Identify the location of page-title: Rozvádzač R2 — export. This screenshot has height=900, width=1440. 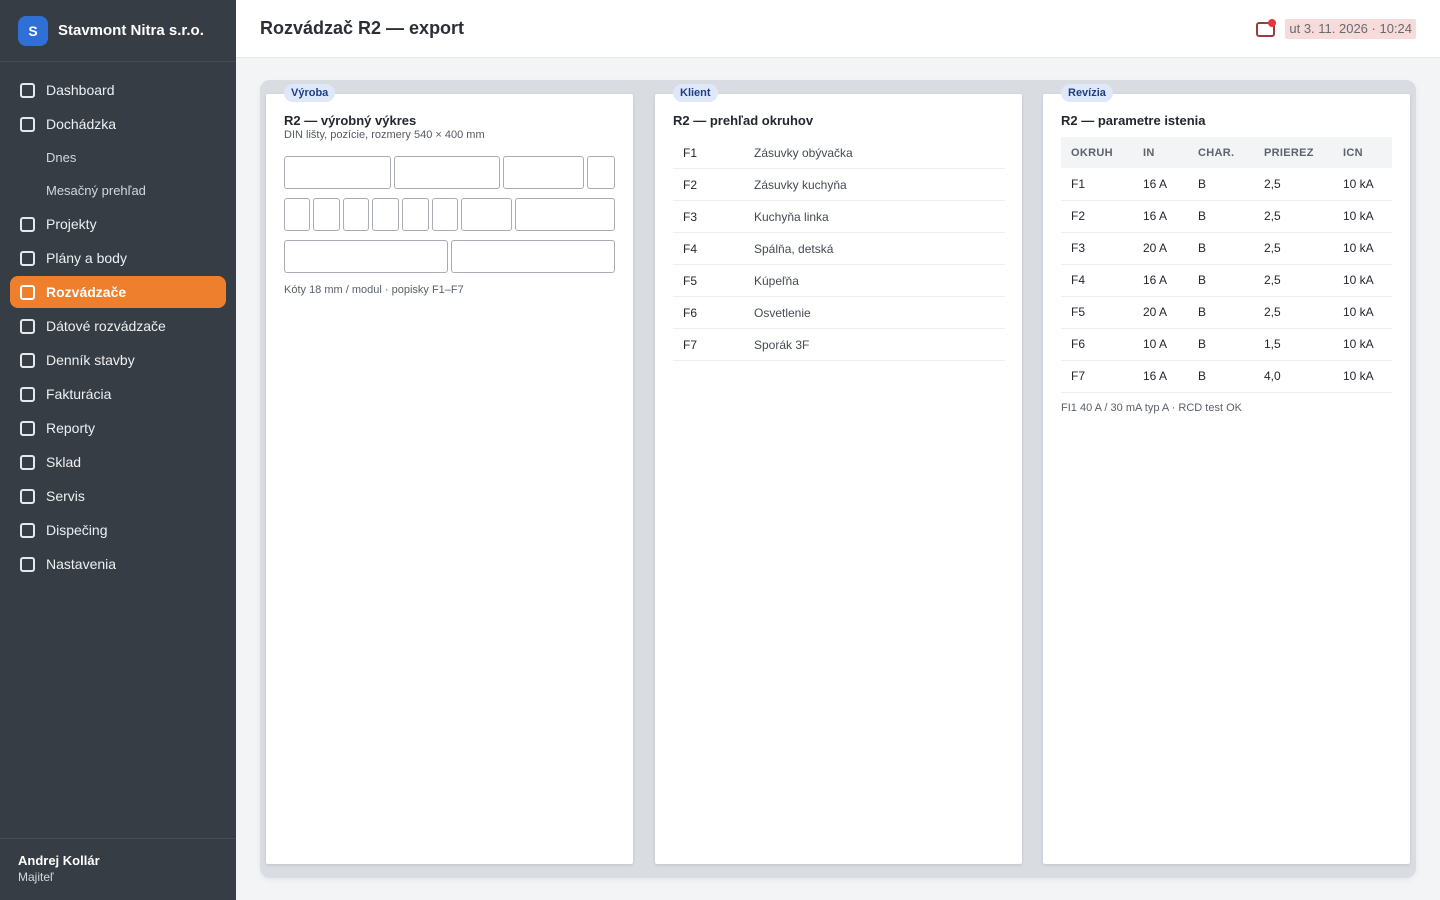
(362, 28).